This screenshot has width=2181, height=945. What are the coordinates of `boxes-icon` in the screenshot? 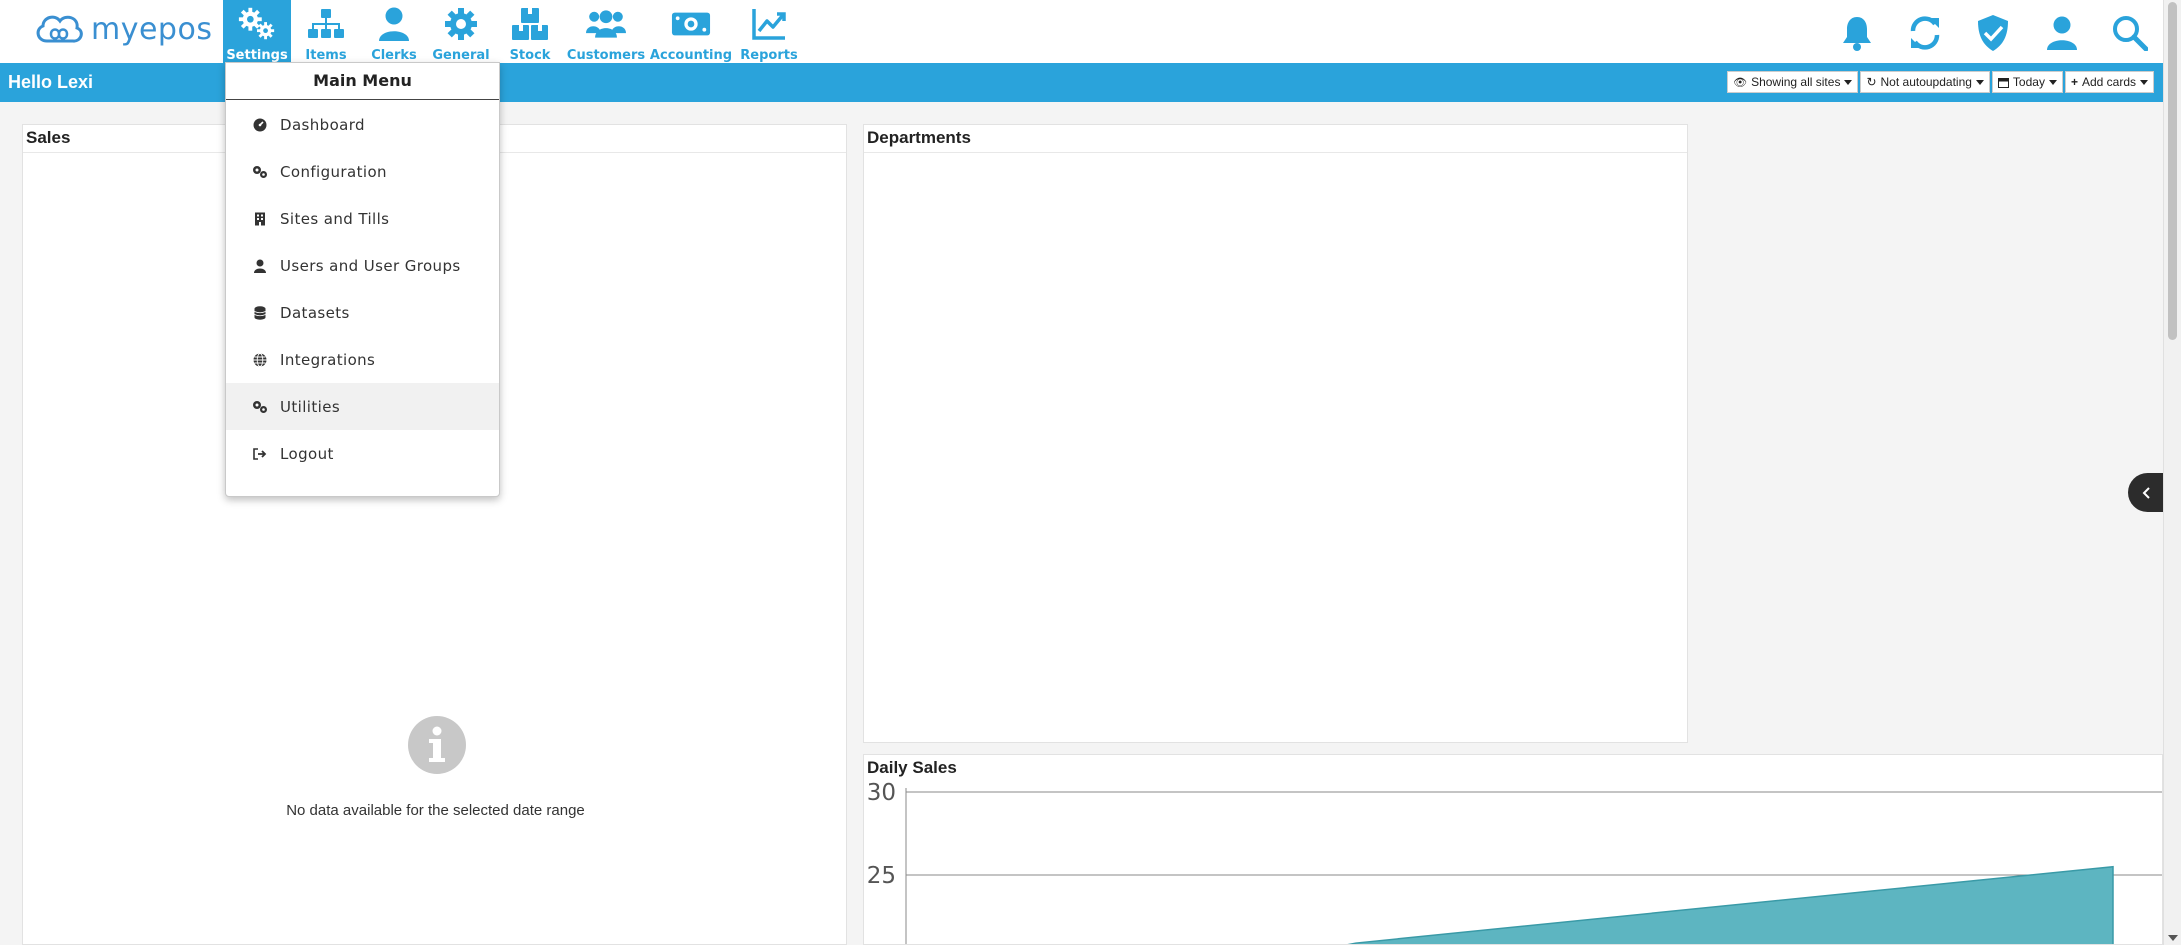 It's located at (530, 24).